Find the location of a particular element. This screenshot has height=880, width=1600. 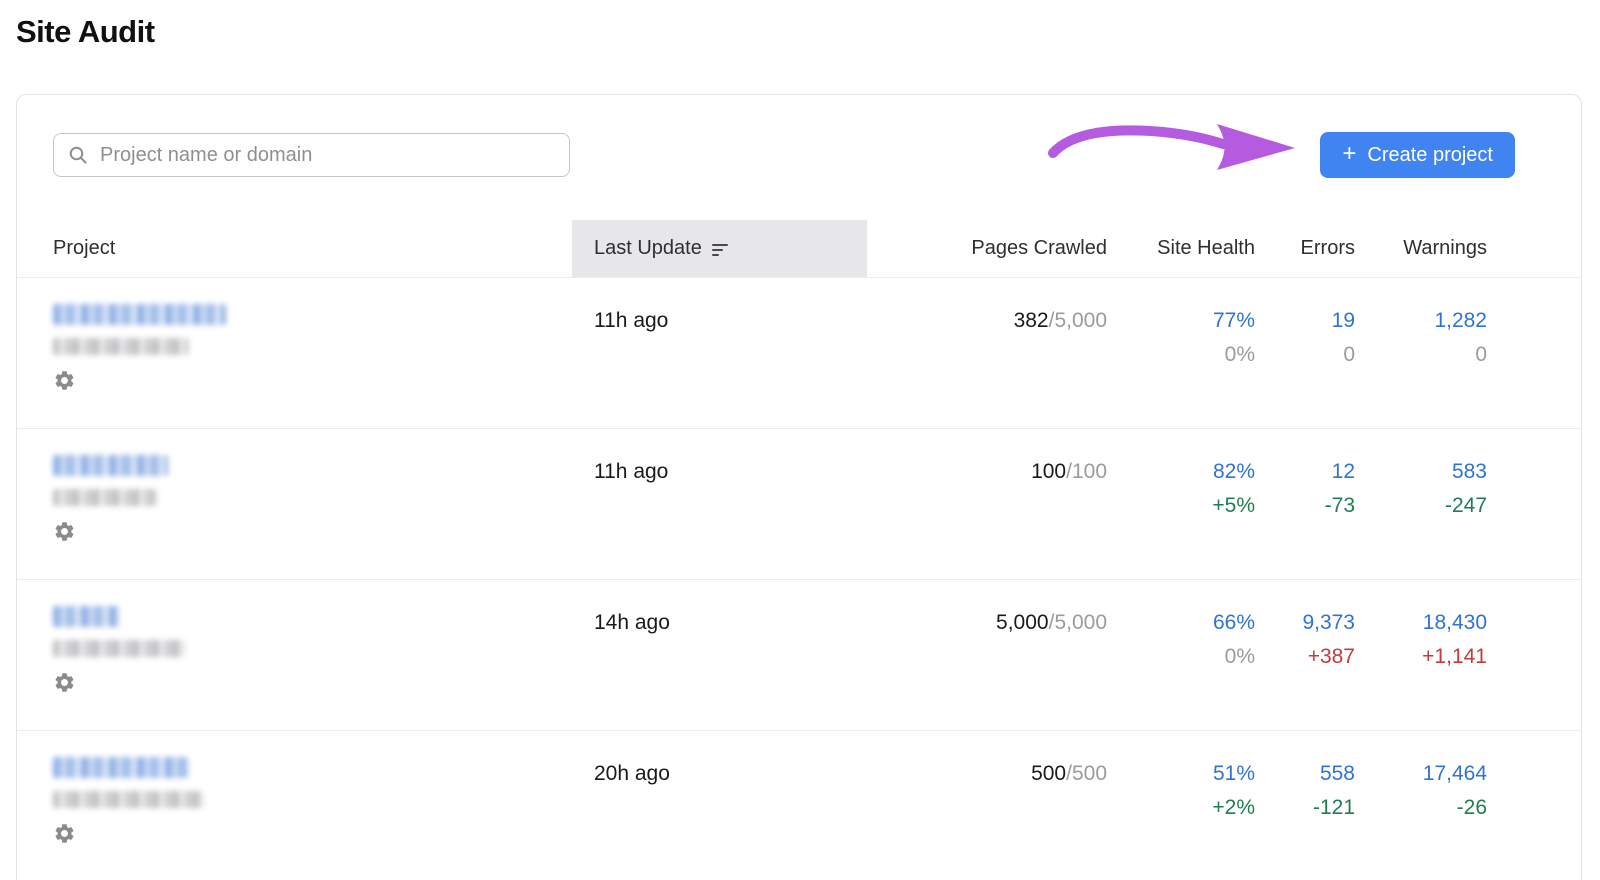

search-box is located at coordinates (311, 155).